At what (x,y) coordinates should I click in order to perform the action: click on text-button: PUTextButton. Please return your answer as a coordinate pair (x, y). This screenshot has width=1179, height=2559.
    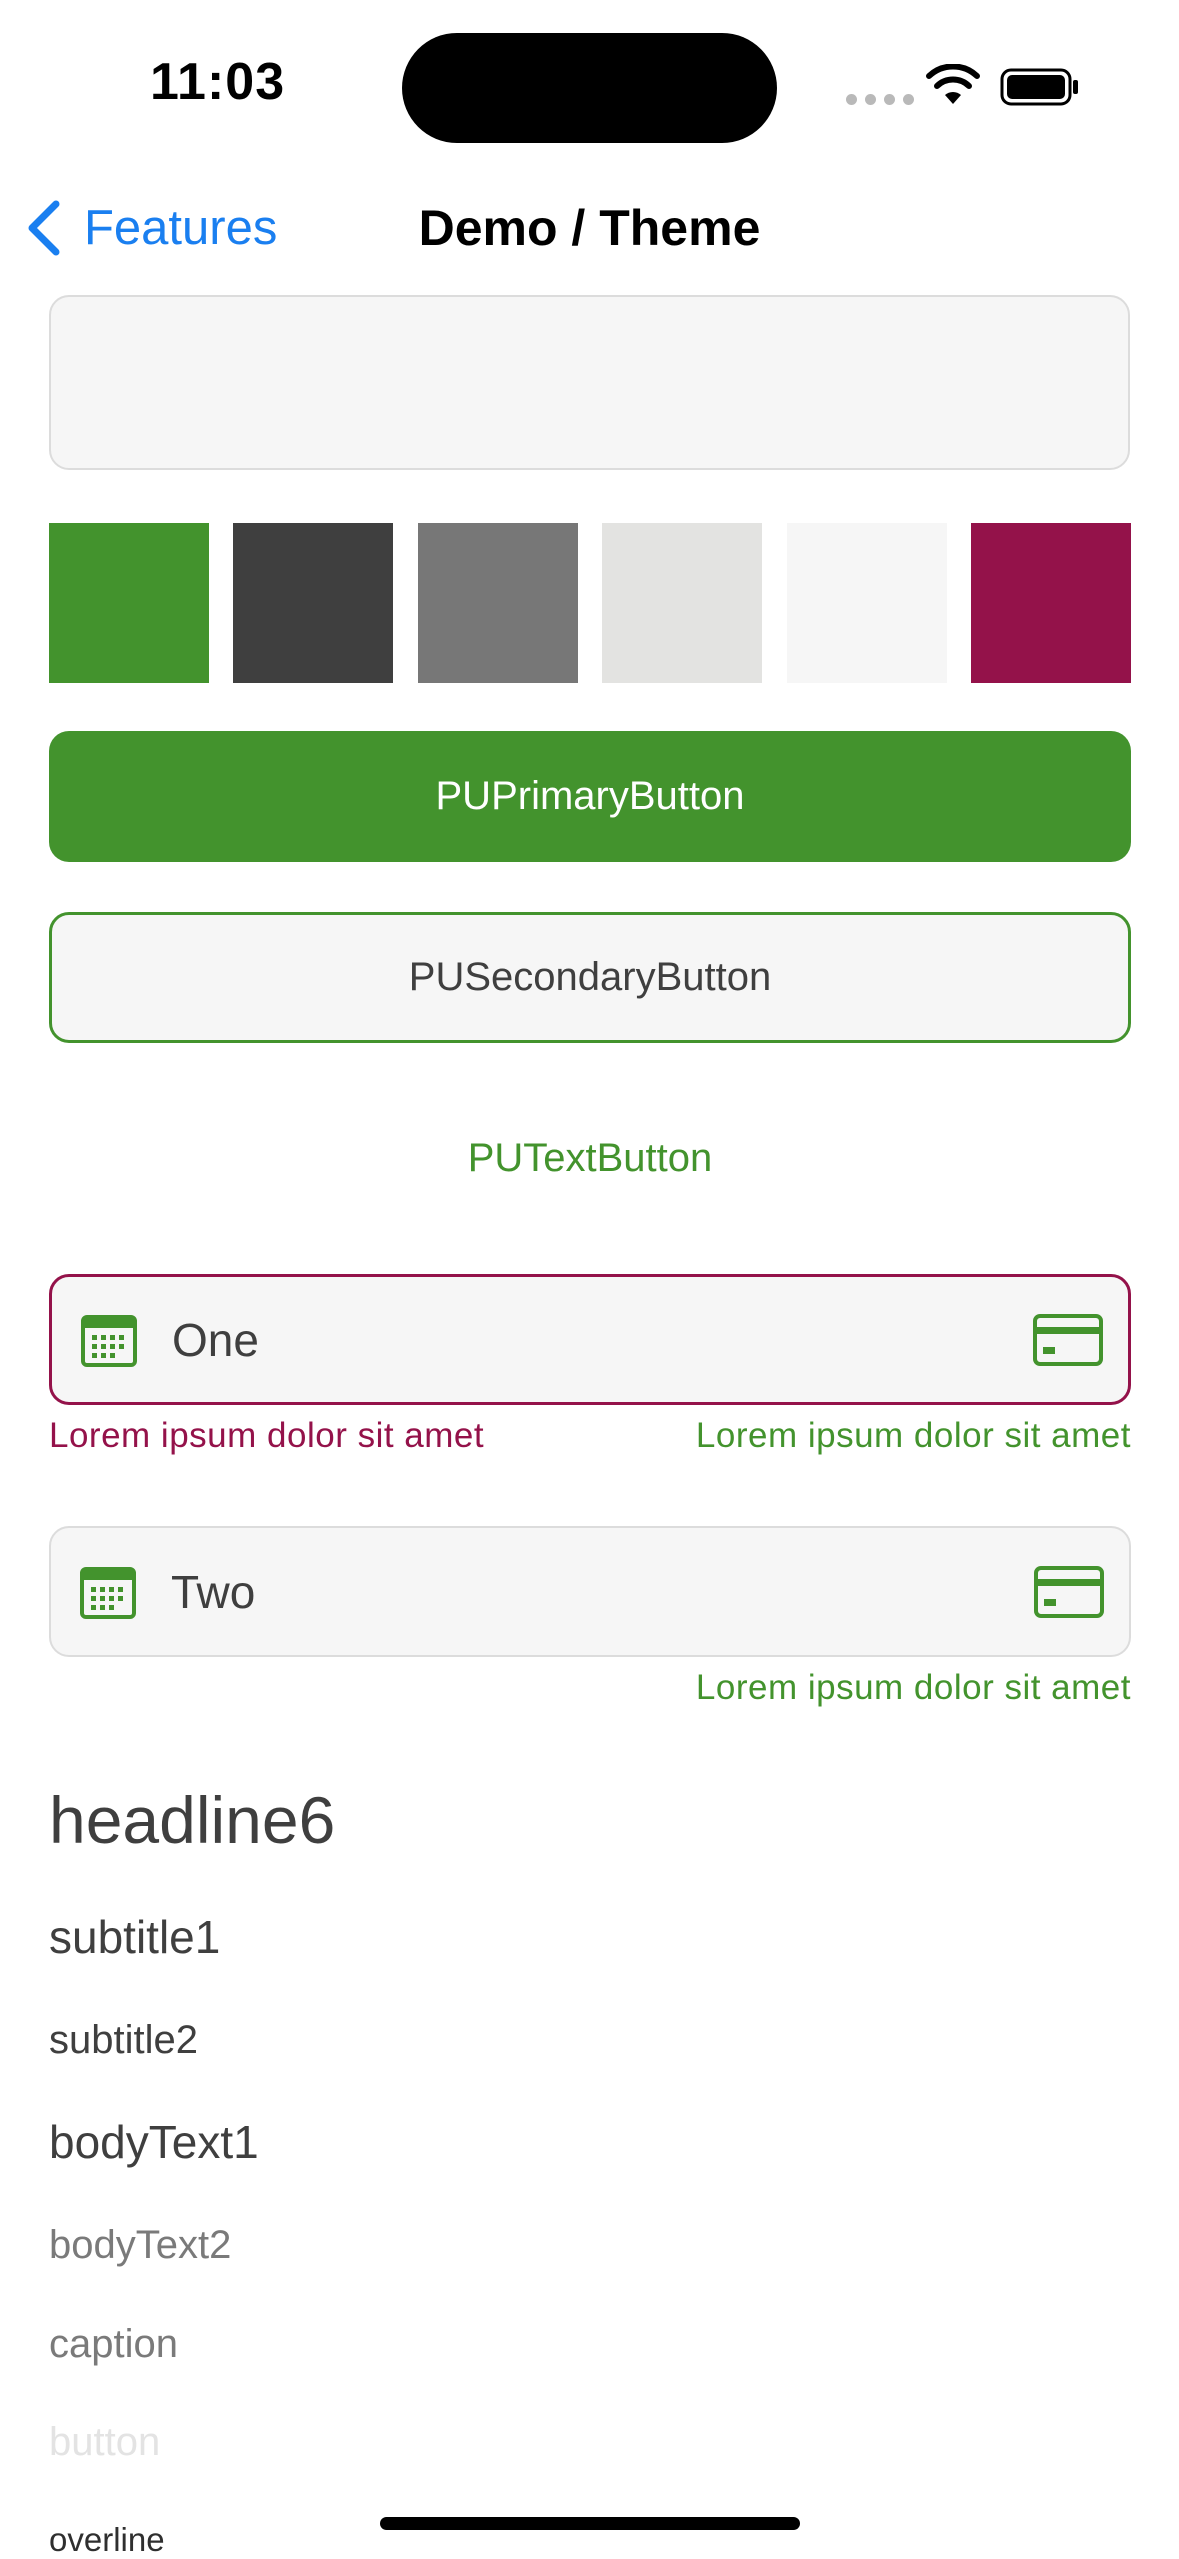
    Looking at the image, I should click on (590, 1158).